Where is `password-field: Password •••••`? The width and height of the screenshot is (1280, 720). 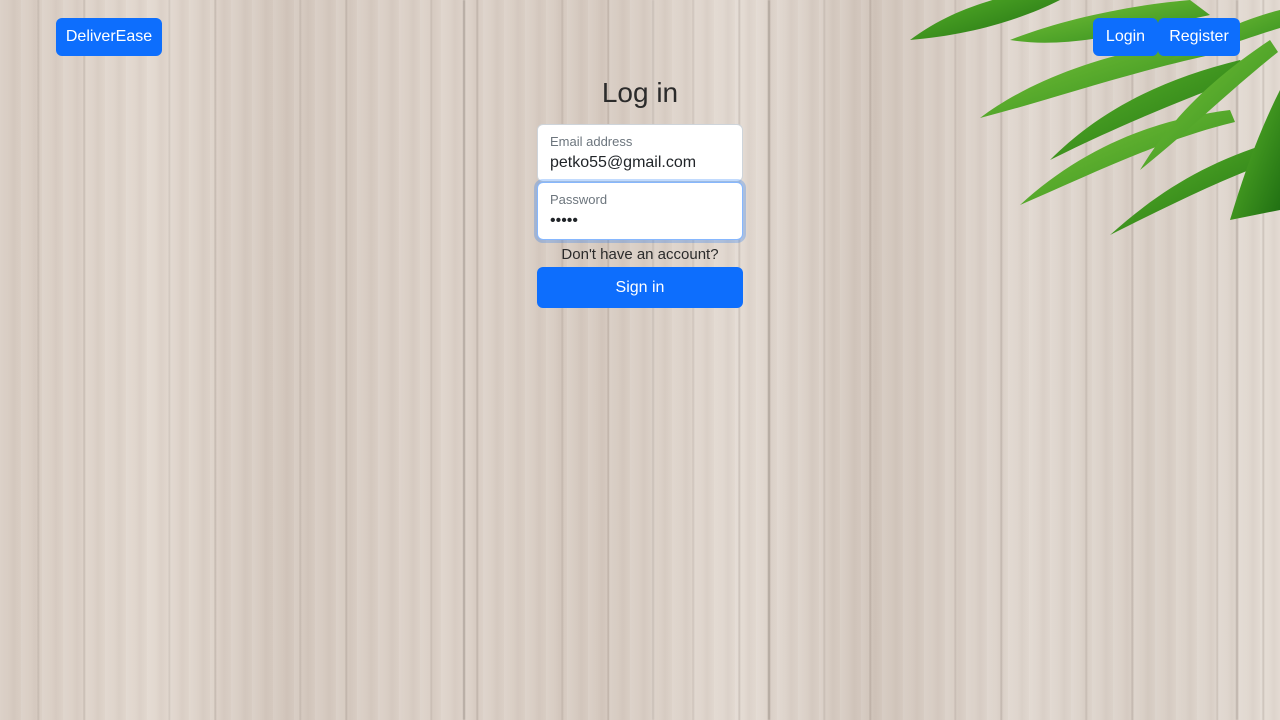
password-field: Password ••••• is located at coordinates (640, 211).